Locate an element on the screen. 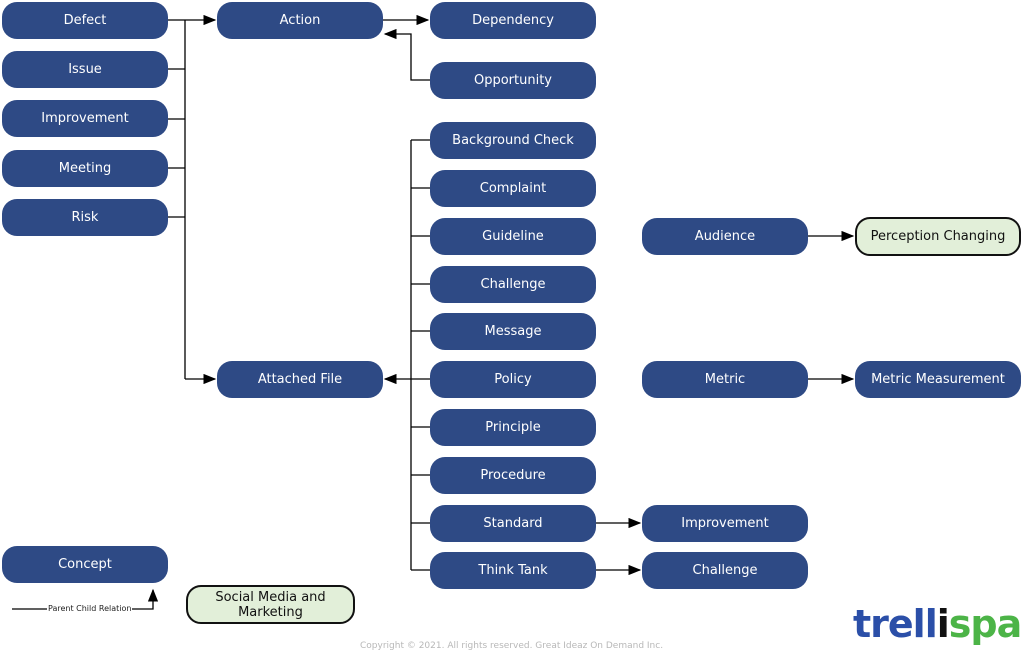 This screenshot has height=660, width=1024. node-principle: Principle is located at coordinates (513, 427).